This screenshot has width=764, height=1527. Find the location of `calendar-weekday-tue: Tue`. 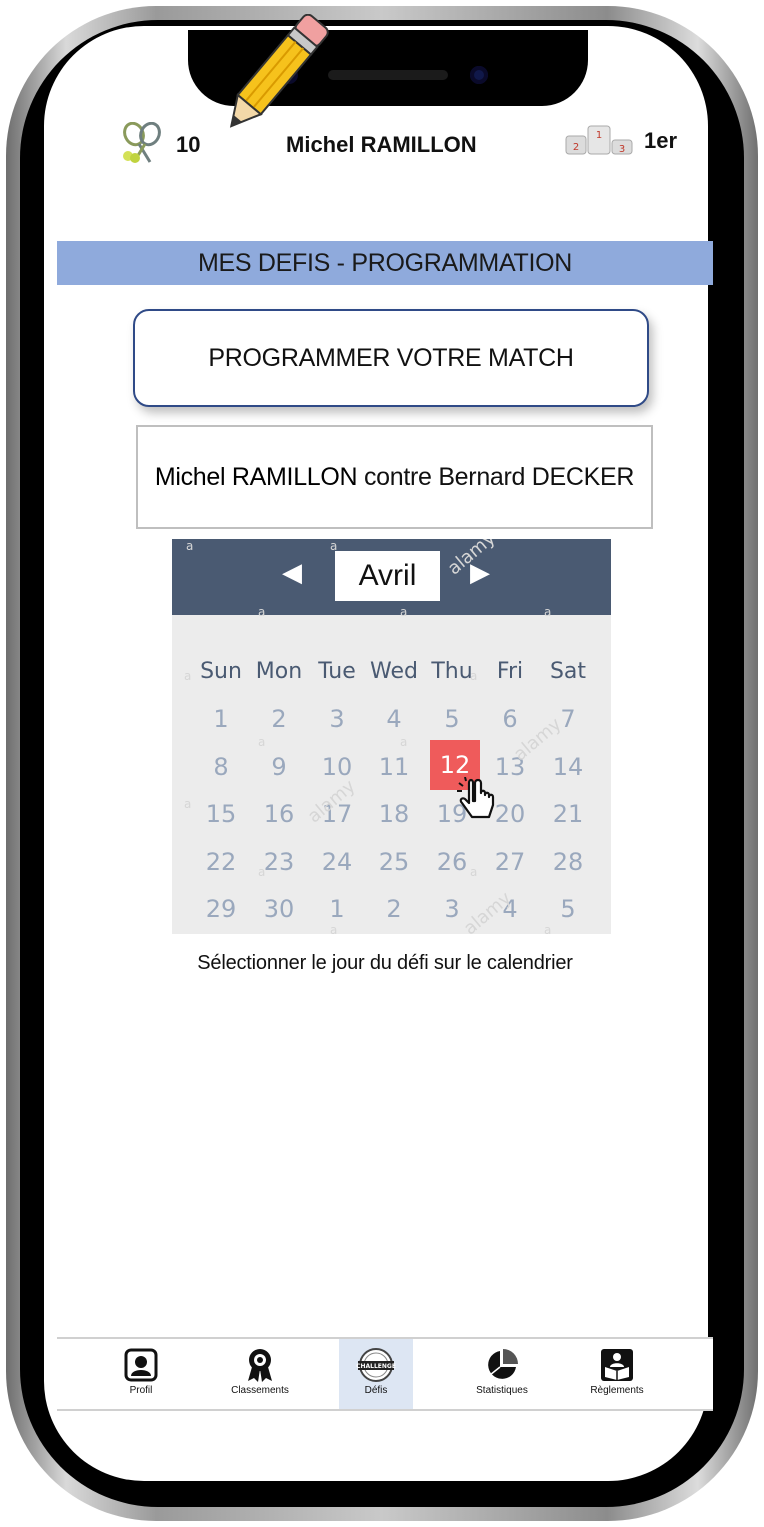

calendar-weekday-tue: Tue is located at coordinates (337, 671).